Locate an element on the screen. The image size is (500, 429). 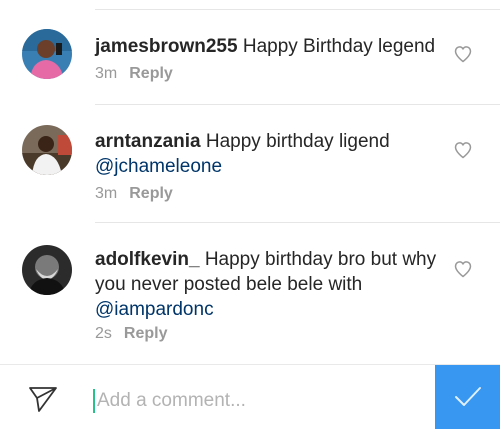
comment-username: jamesbrown255 is located at coordinates (166, 46).